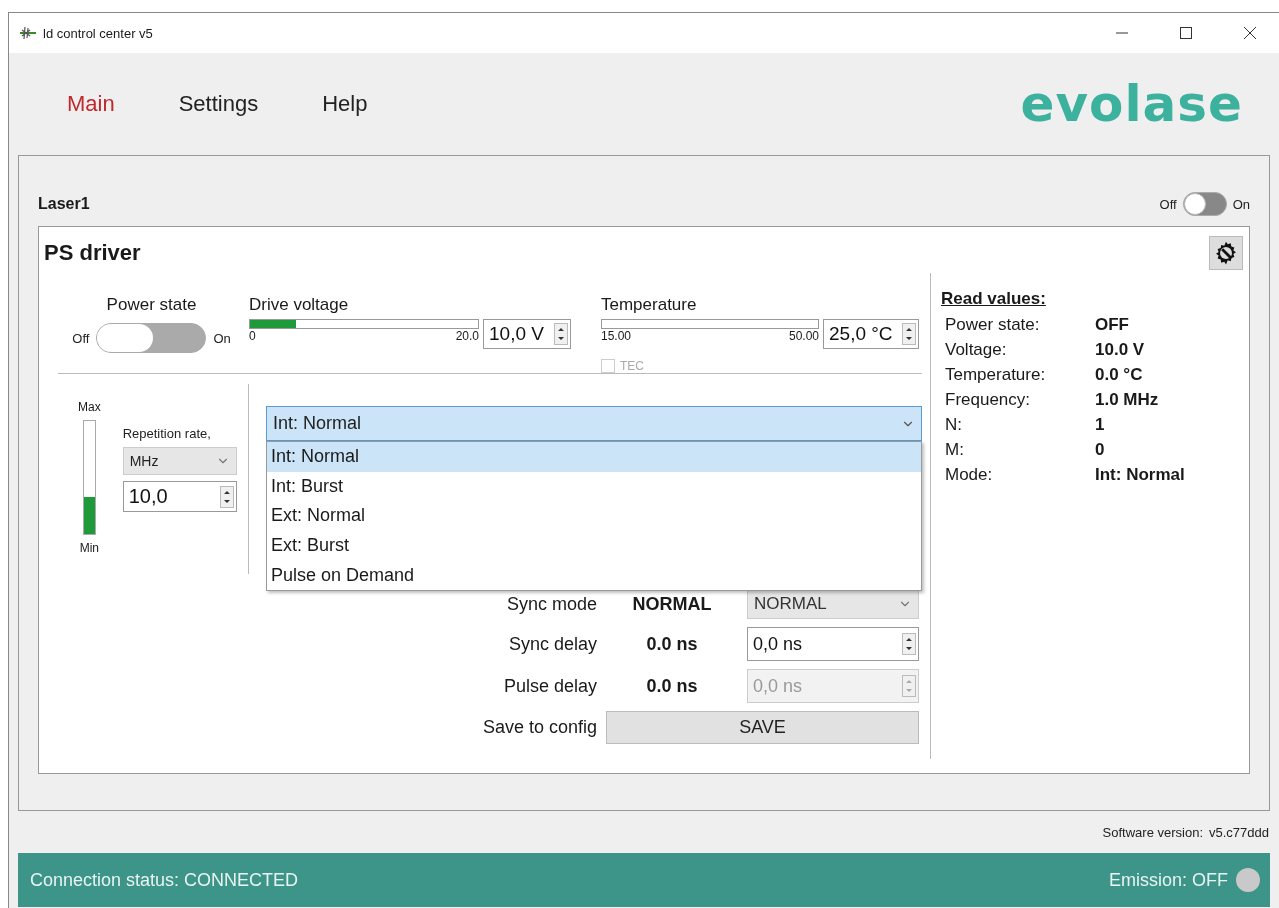  Describe the element at coordinates (167, 433) in the screenshot. I see `rate-label: Repetition rate,` at that location.